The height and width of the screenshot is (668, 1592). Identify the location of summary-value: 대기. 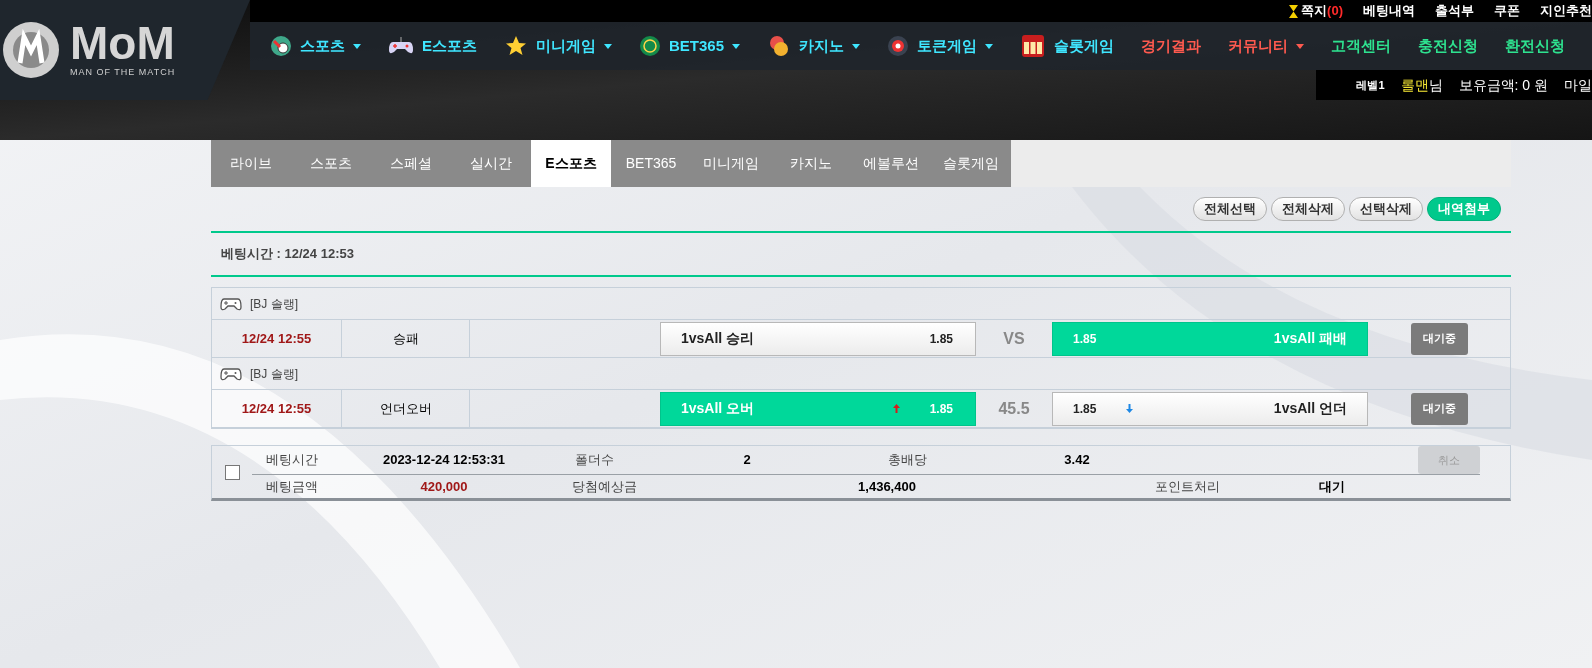
(1332, 486).